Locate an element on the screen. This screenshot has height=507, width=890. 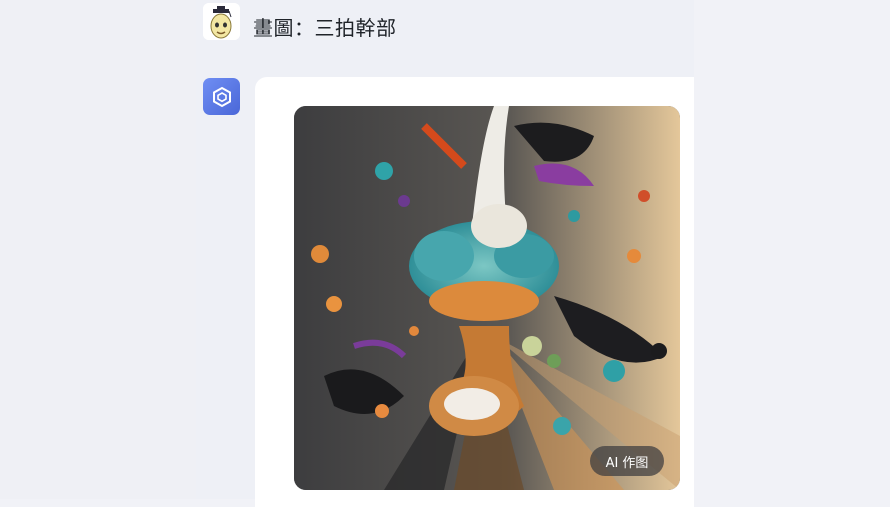
hexagon-logo-icon is located at coordinates (221, 96).